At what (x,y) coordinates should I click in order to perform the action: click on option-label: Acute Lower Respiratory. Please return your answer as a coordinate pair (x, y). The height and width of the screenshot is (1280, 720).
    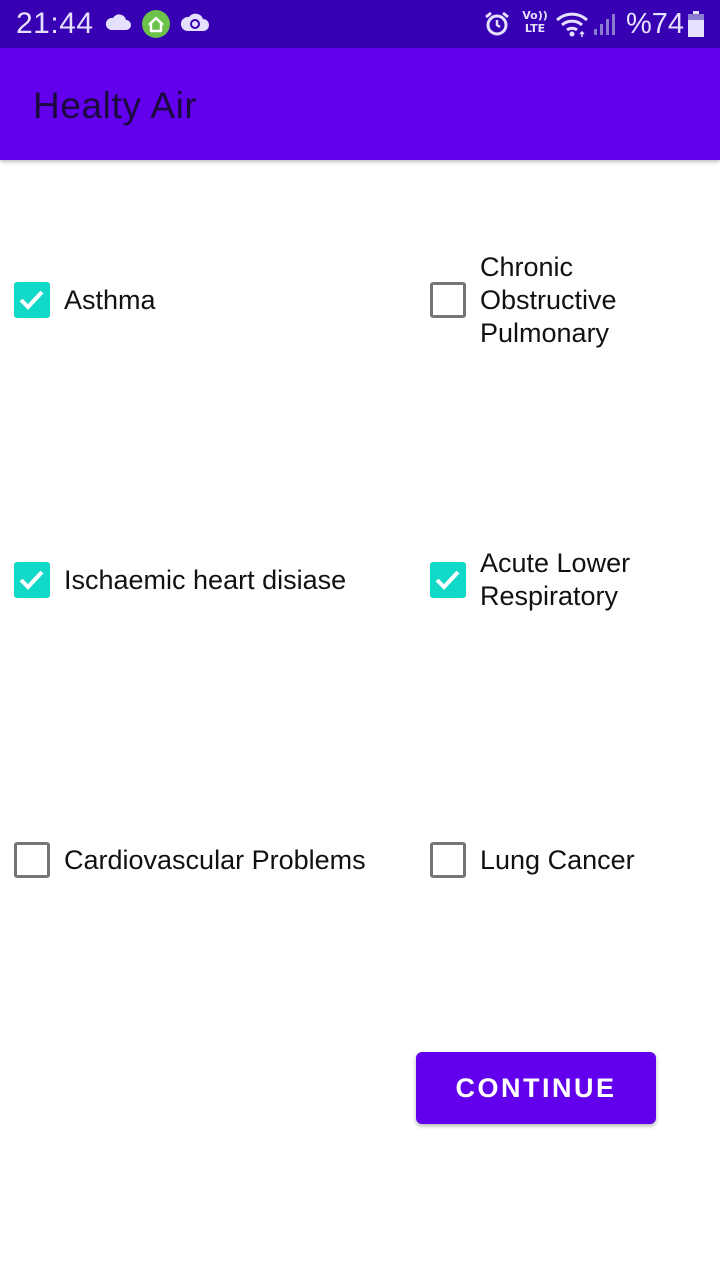
    Looking at the image, I should click on (555, 579).